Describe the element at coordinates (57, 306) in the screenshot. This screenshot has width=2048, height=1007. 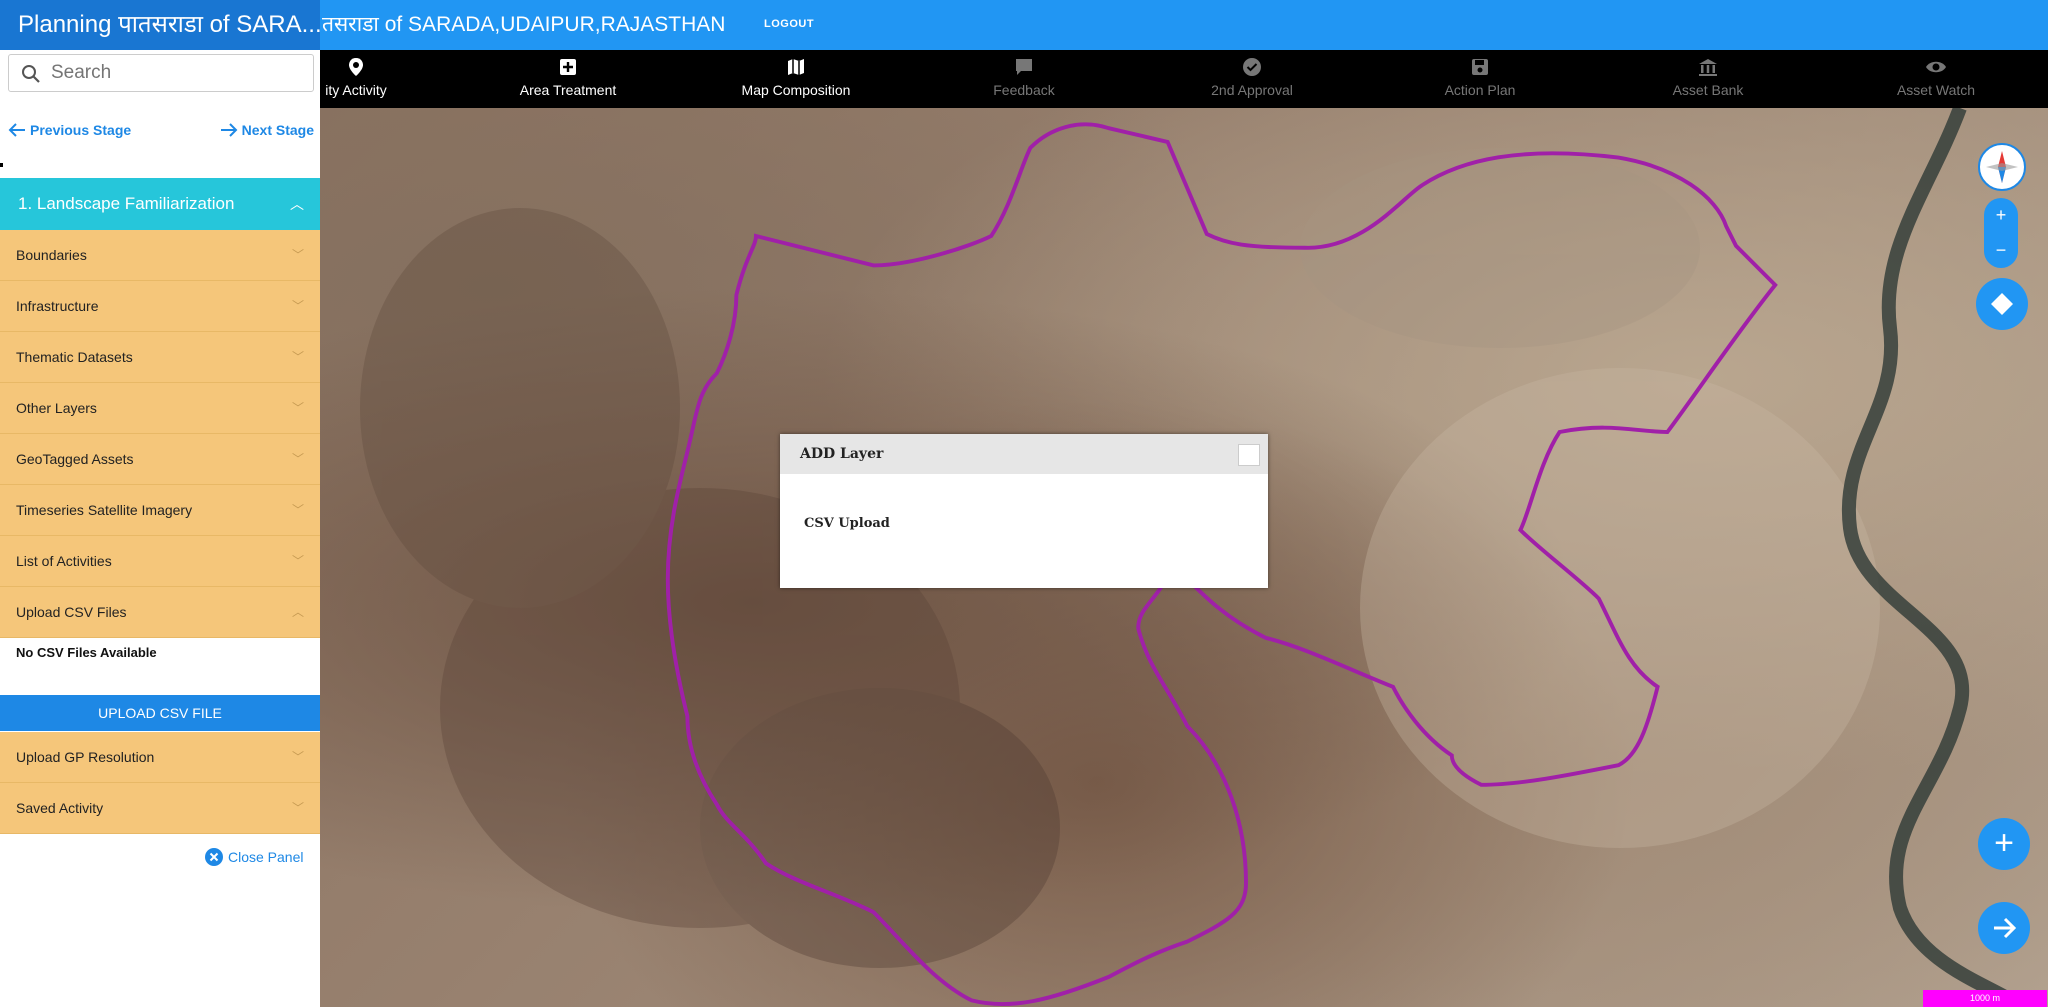
I see `menu-item-label: Infrastructure` at that location.